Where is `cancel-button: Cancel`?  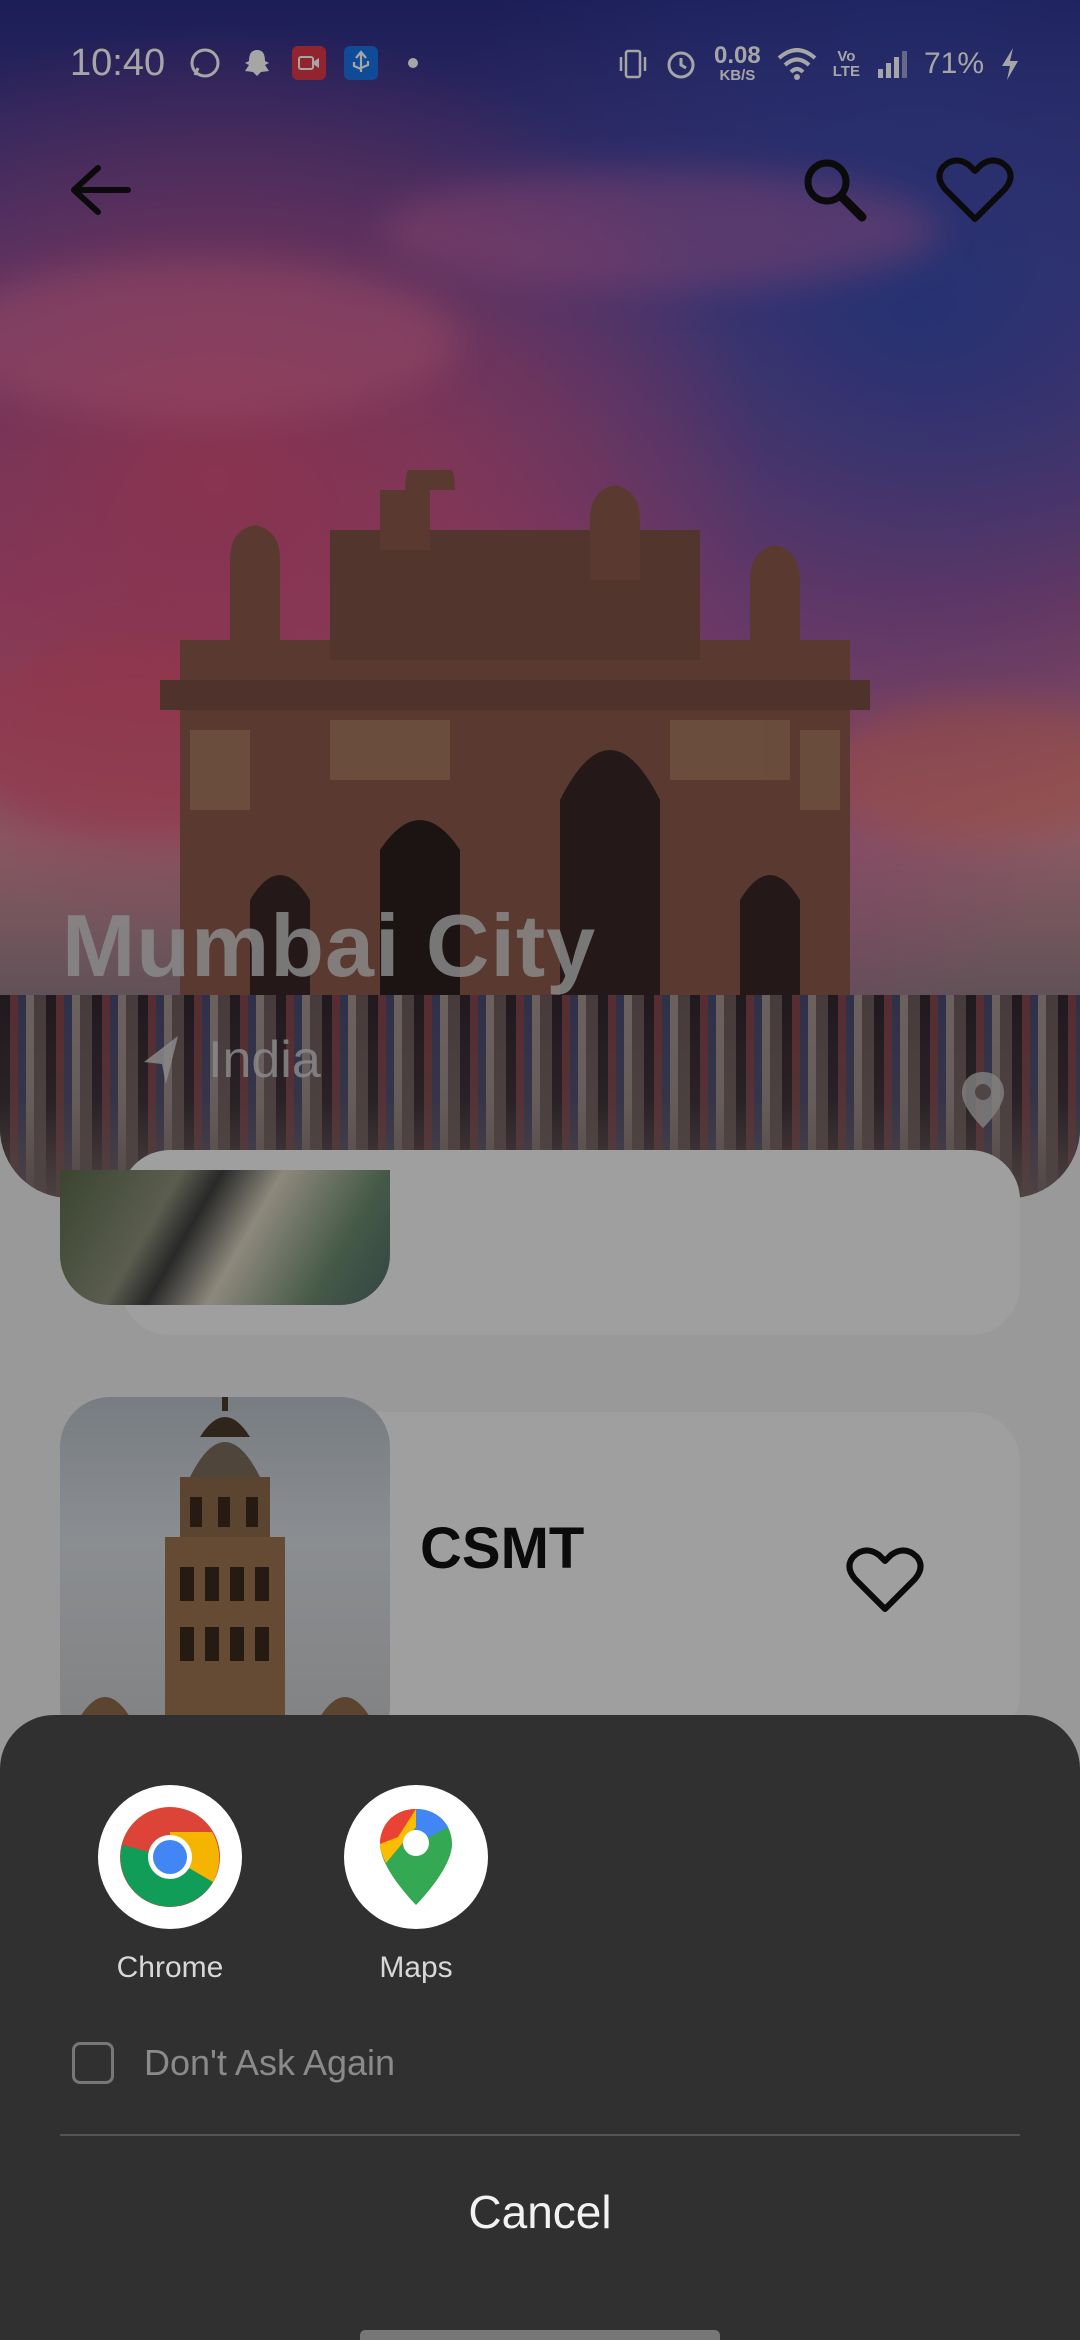 cancel-button: Cancel is located at coordinates (540, 2212).